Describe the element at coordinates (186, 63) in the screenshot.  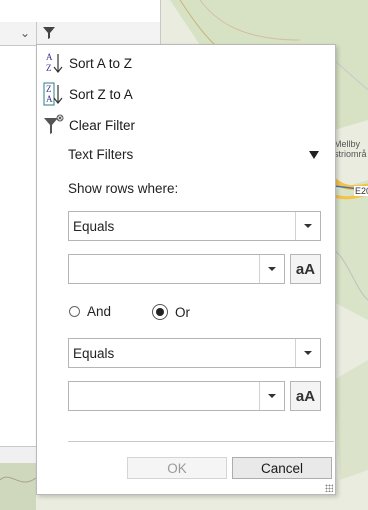
I see `sort-asc-item: A Z Sort A to Z` at that location.